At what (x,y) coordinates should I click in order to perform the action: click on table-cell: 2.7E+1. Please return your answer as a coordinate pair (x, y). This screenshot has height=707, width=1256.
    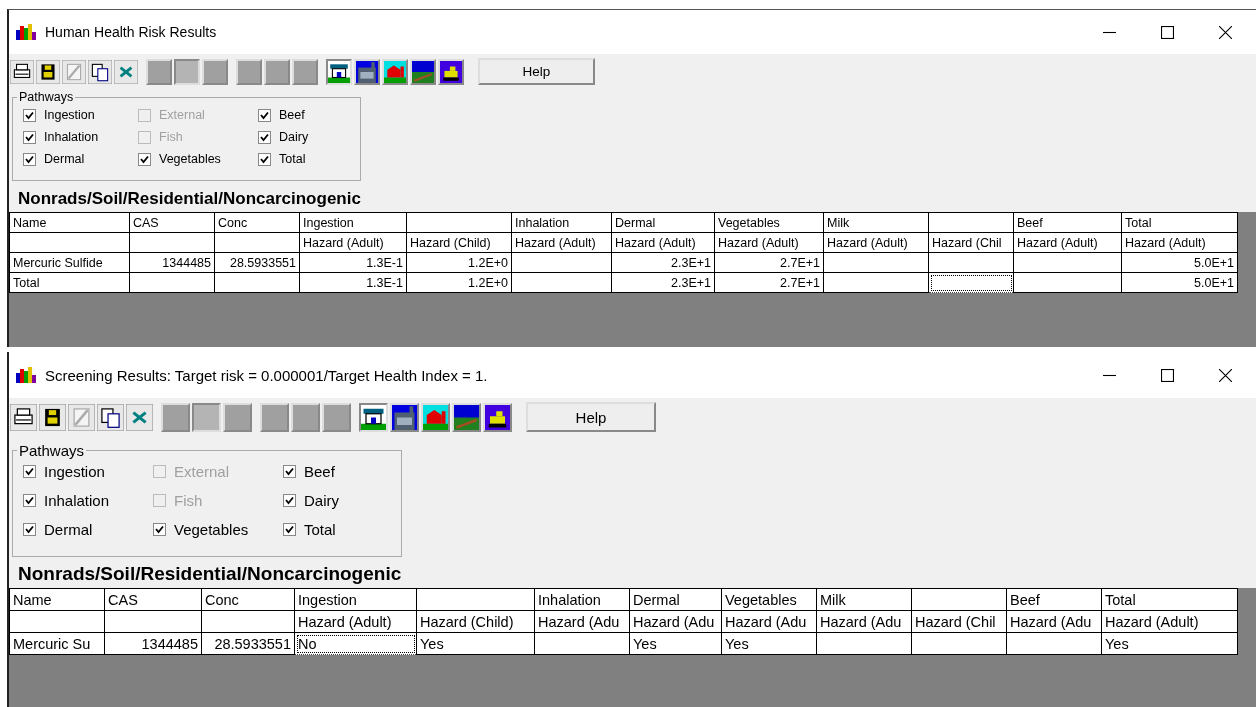
    Looking at the image, I should click on (769, 262).